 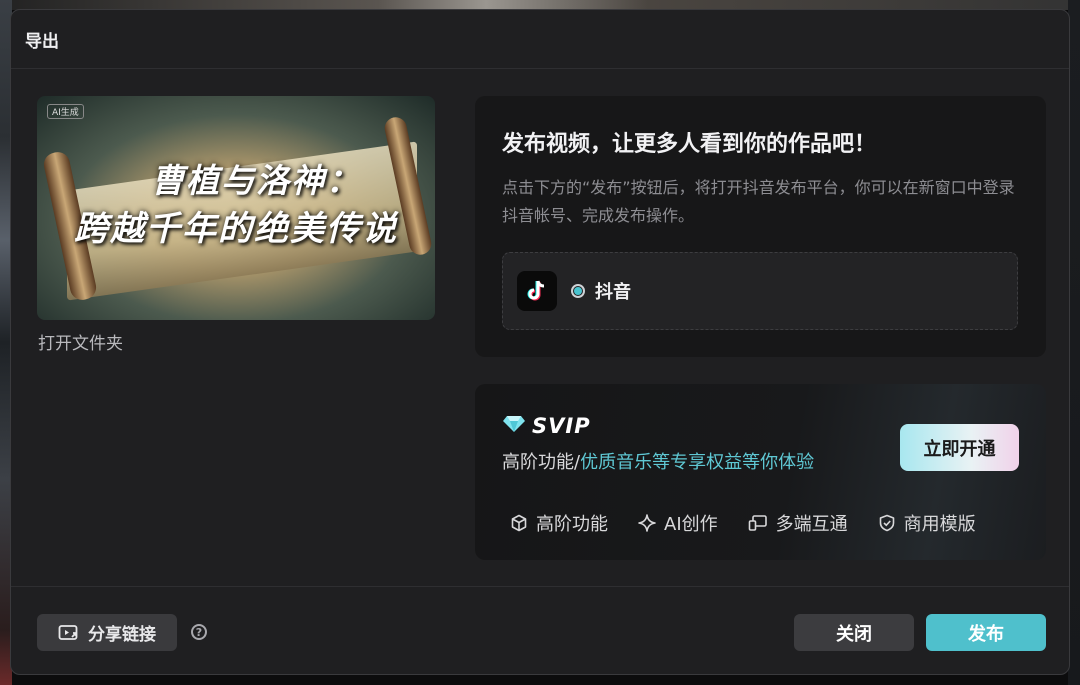 What do you see at coordinates (886, 523) in the screenshot?
I see `shield-check-icon` at bounding box center [886, 523].